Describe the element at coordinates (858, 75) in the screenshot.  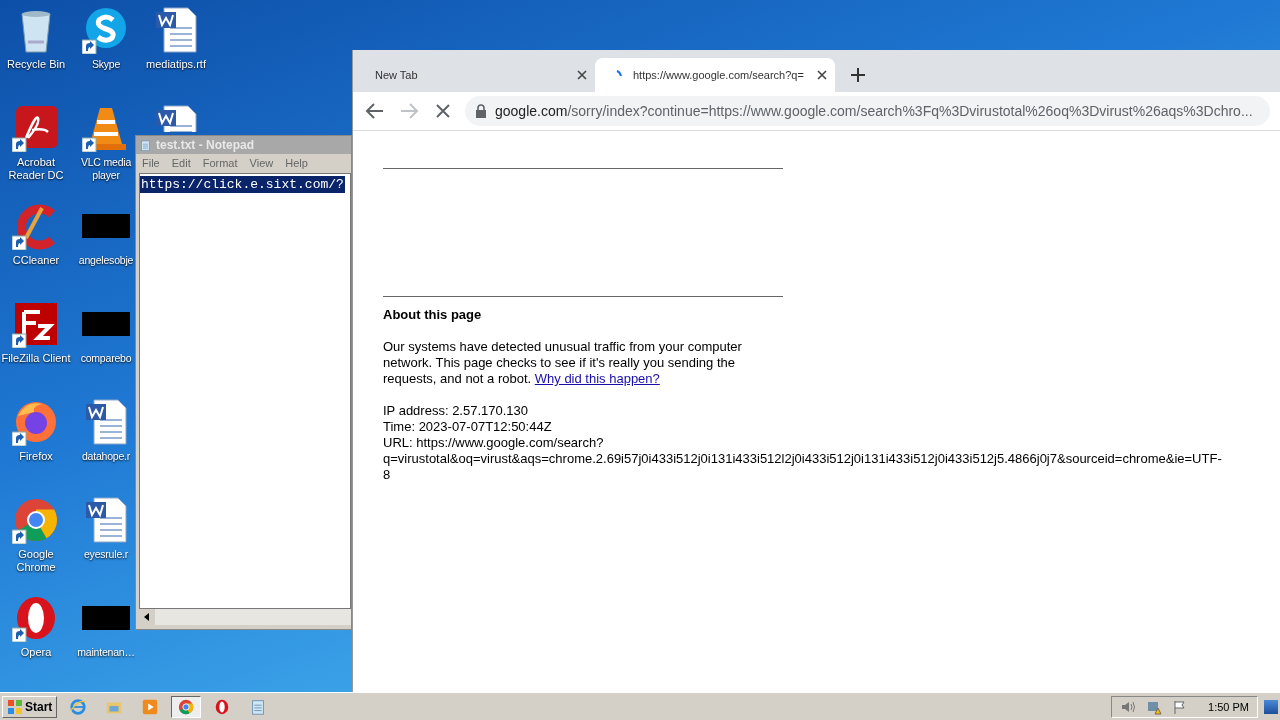
I see `new-tab-icon` at that location.